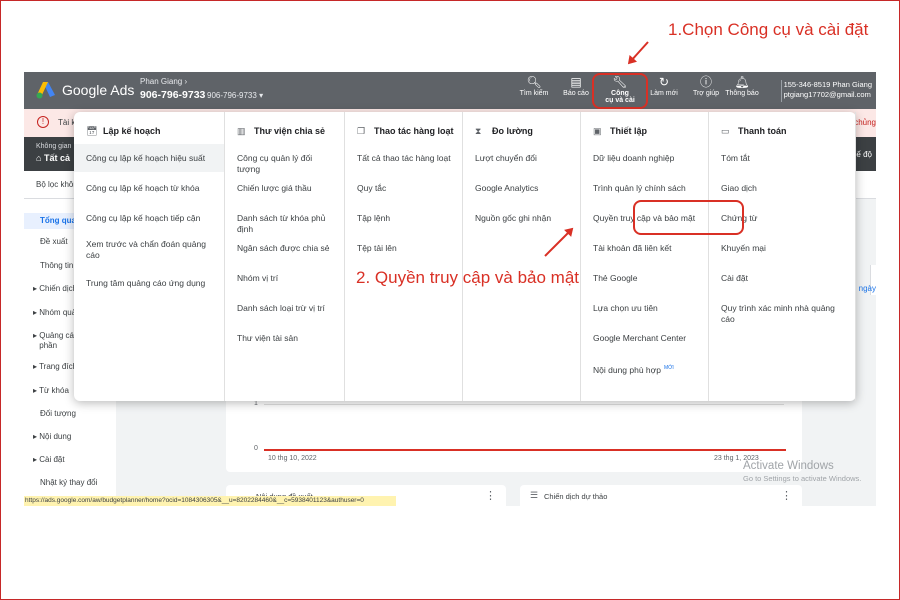 Image resolution: width=900 pixels, height=600 pixels. I want to click on menu-item-ad-preview: Xem trước và chẩn đoán quảng cáo, so click(149, 250).